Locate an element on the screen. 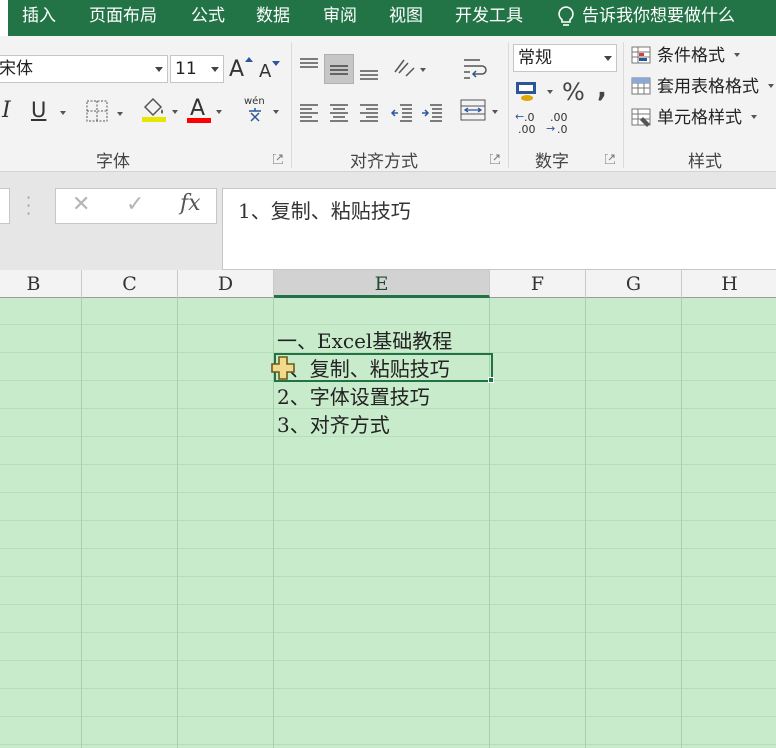  underline-button: U is located at coordinates (50, 112).